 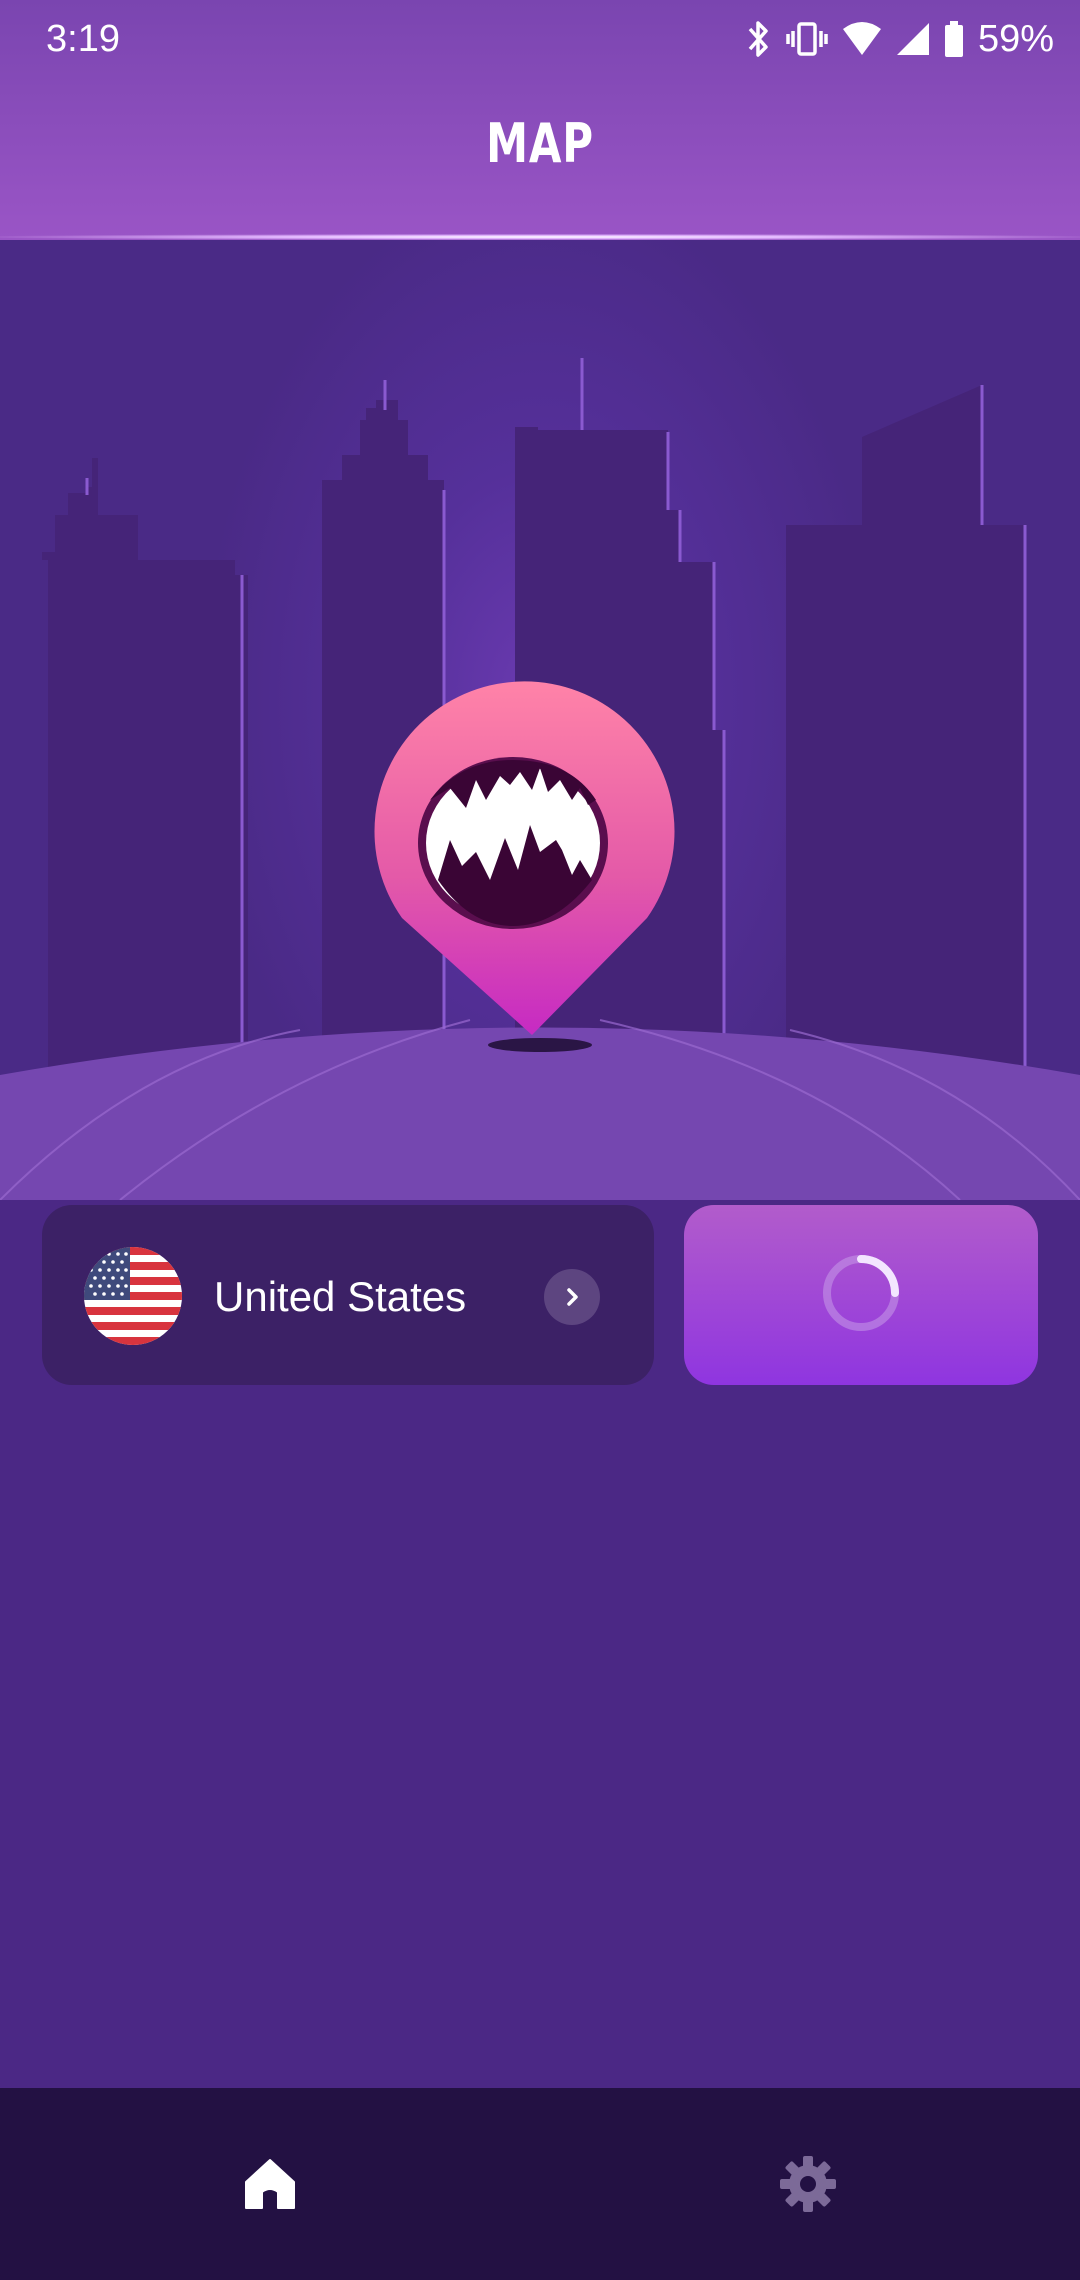 I want to click on us-flag-icon, so click(x=133, y=1296).